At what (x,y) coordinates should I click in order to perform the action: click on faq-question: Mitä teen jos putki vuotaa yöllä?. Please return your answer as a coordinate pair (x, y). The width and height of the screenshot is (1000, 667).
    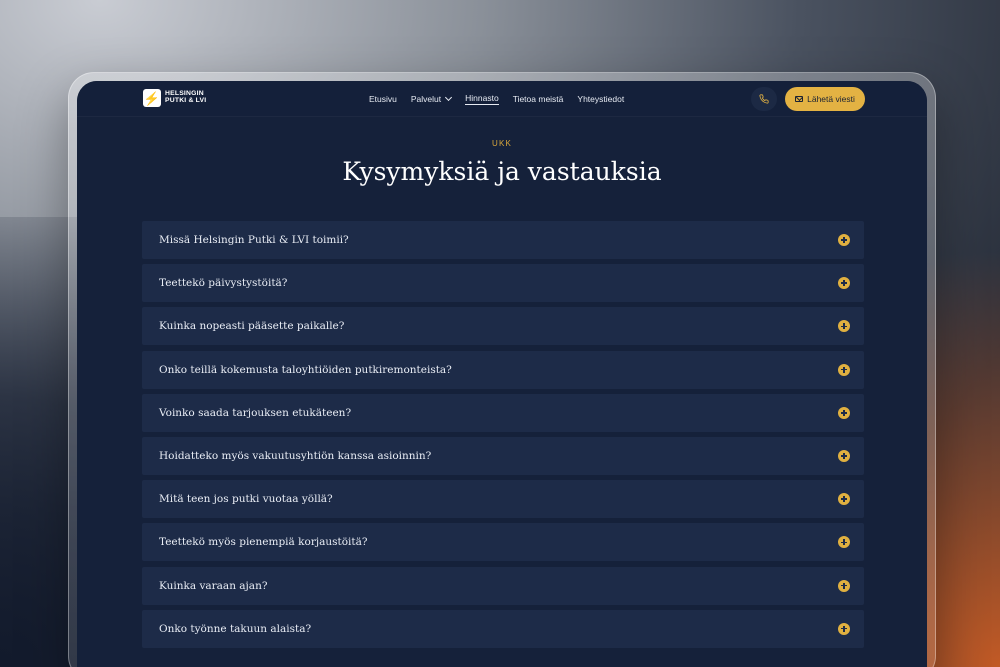
    Looking at the image, I should click on (246, 499).